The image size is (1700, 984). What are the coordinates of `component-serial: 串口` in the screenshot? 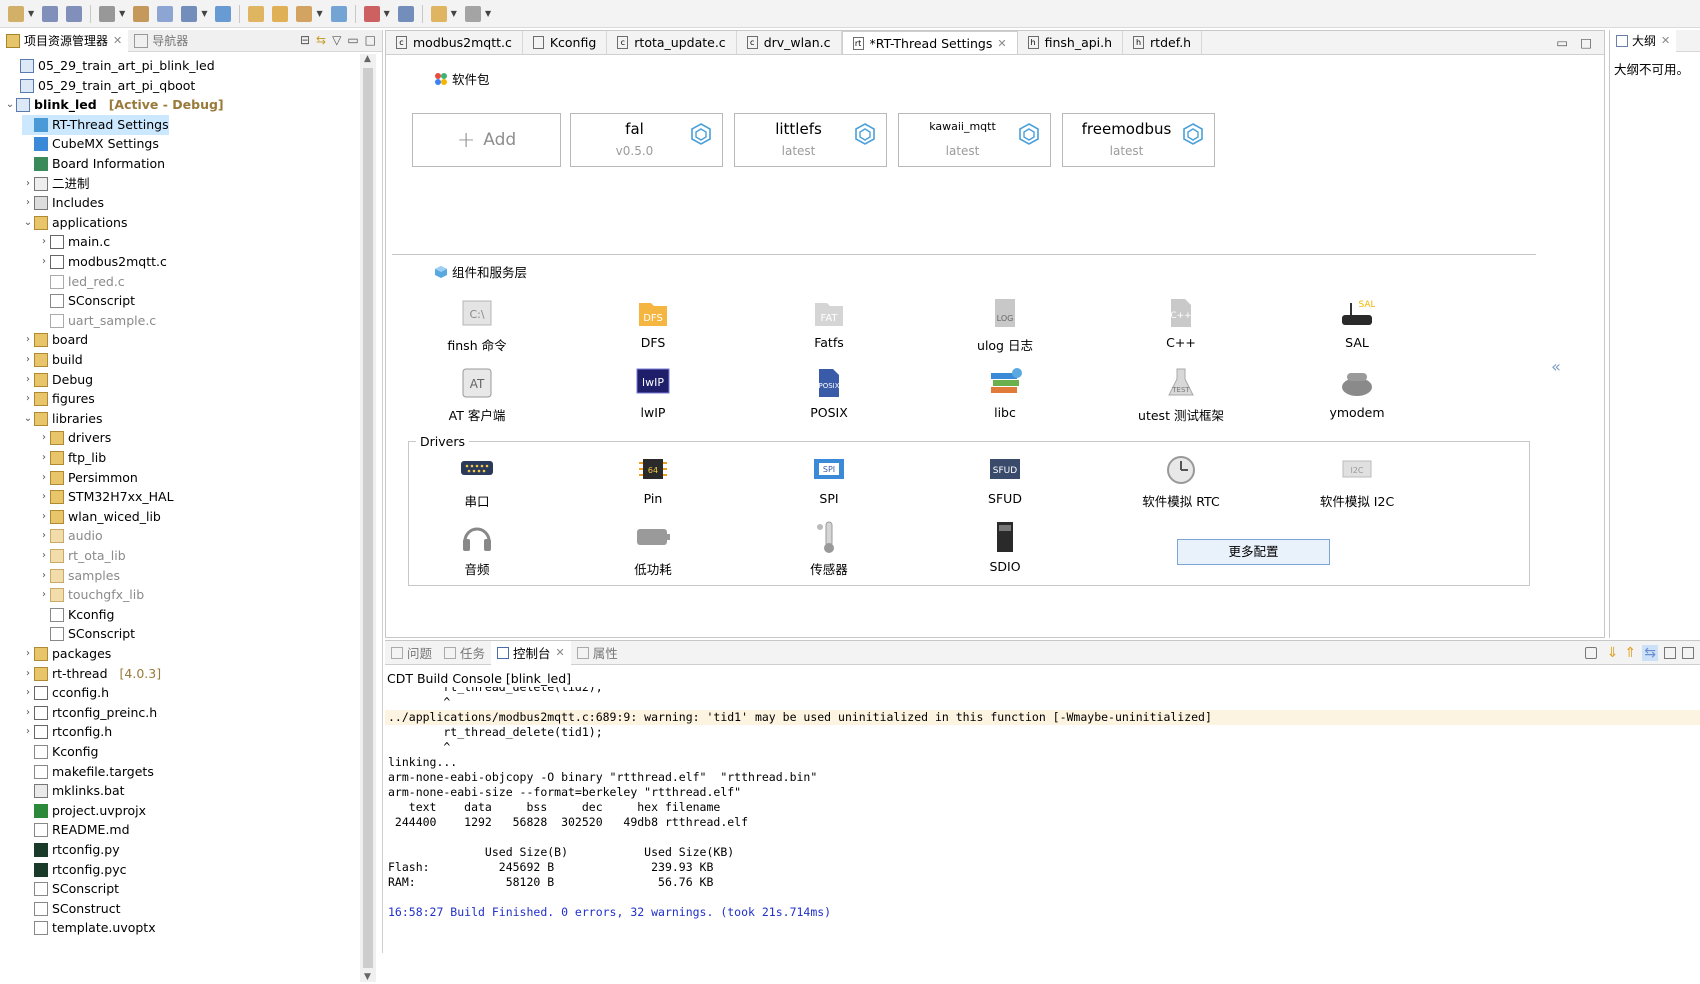 It's located at (477, 480).